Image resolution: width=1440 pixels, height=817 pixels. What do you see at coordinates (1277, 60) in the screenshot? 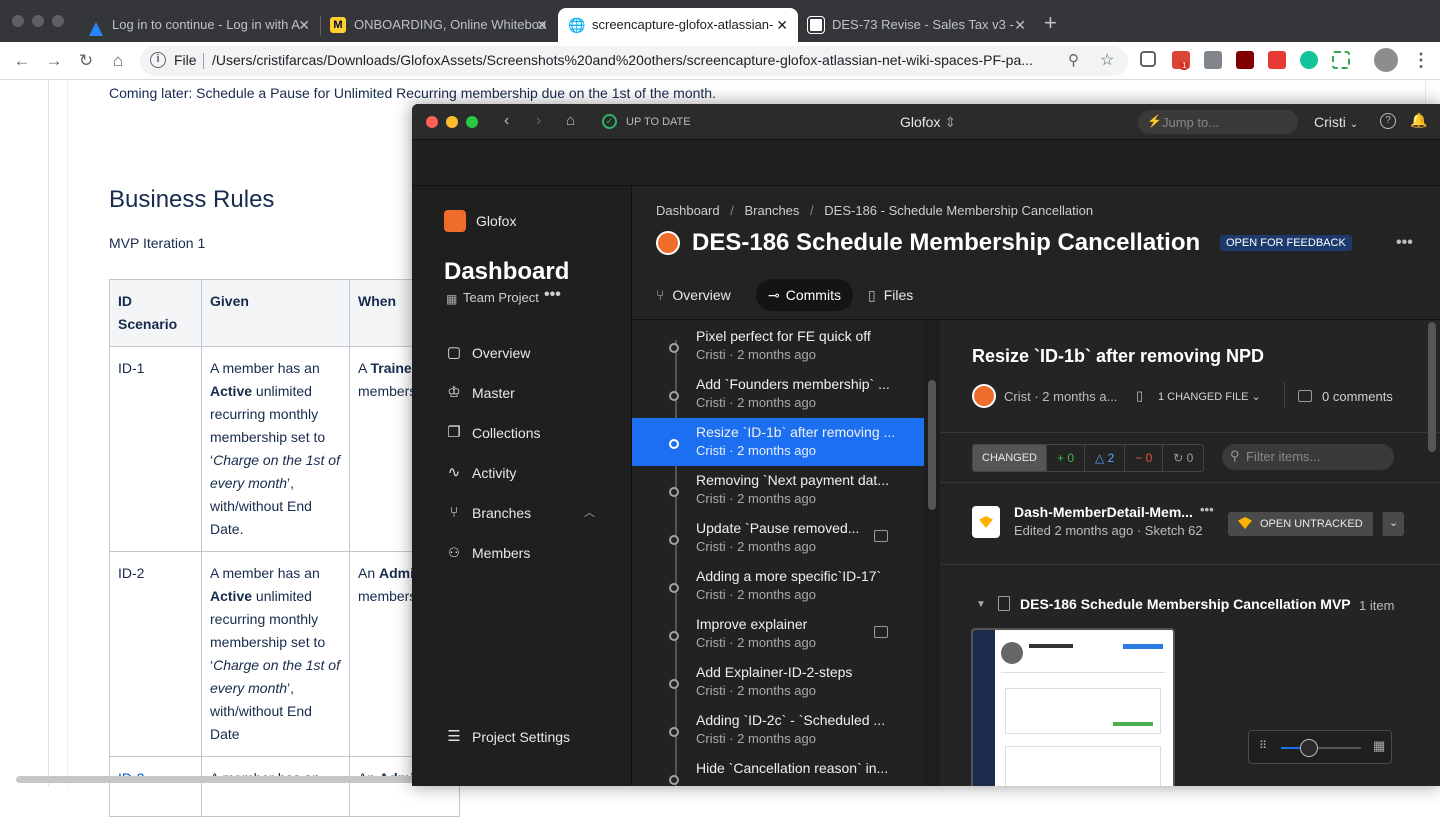
I see `extension-icon` at bounding box center [1277, 60].